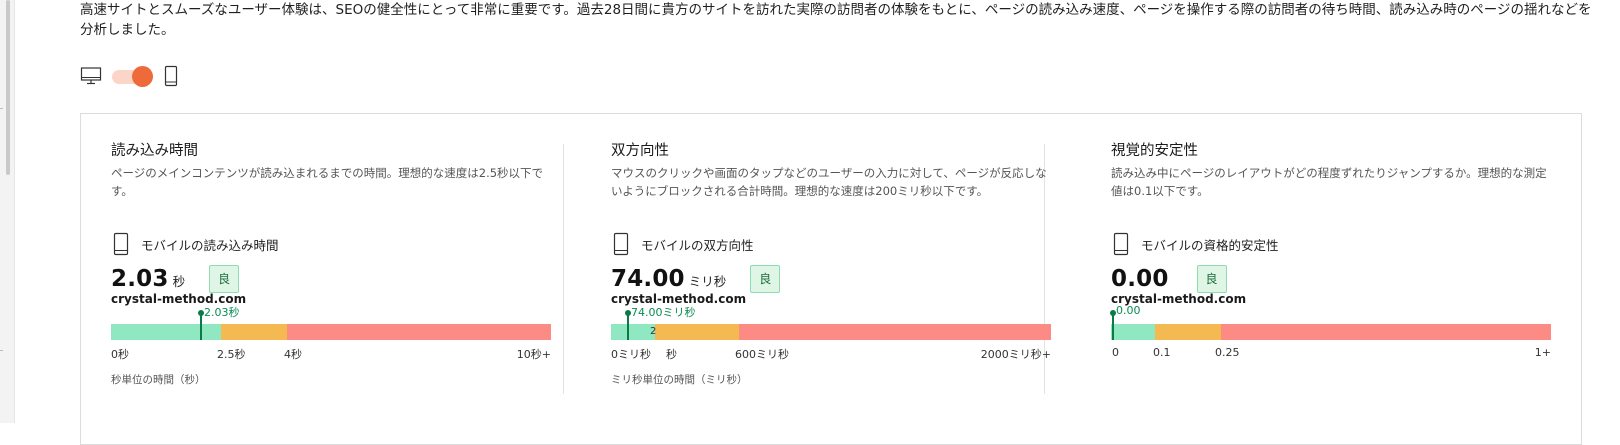  I want to click on left-scrollbar, so click(7, 211).